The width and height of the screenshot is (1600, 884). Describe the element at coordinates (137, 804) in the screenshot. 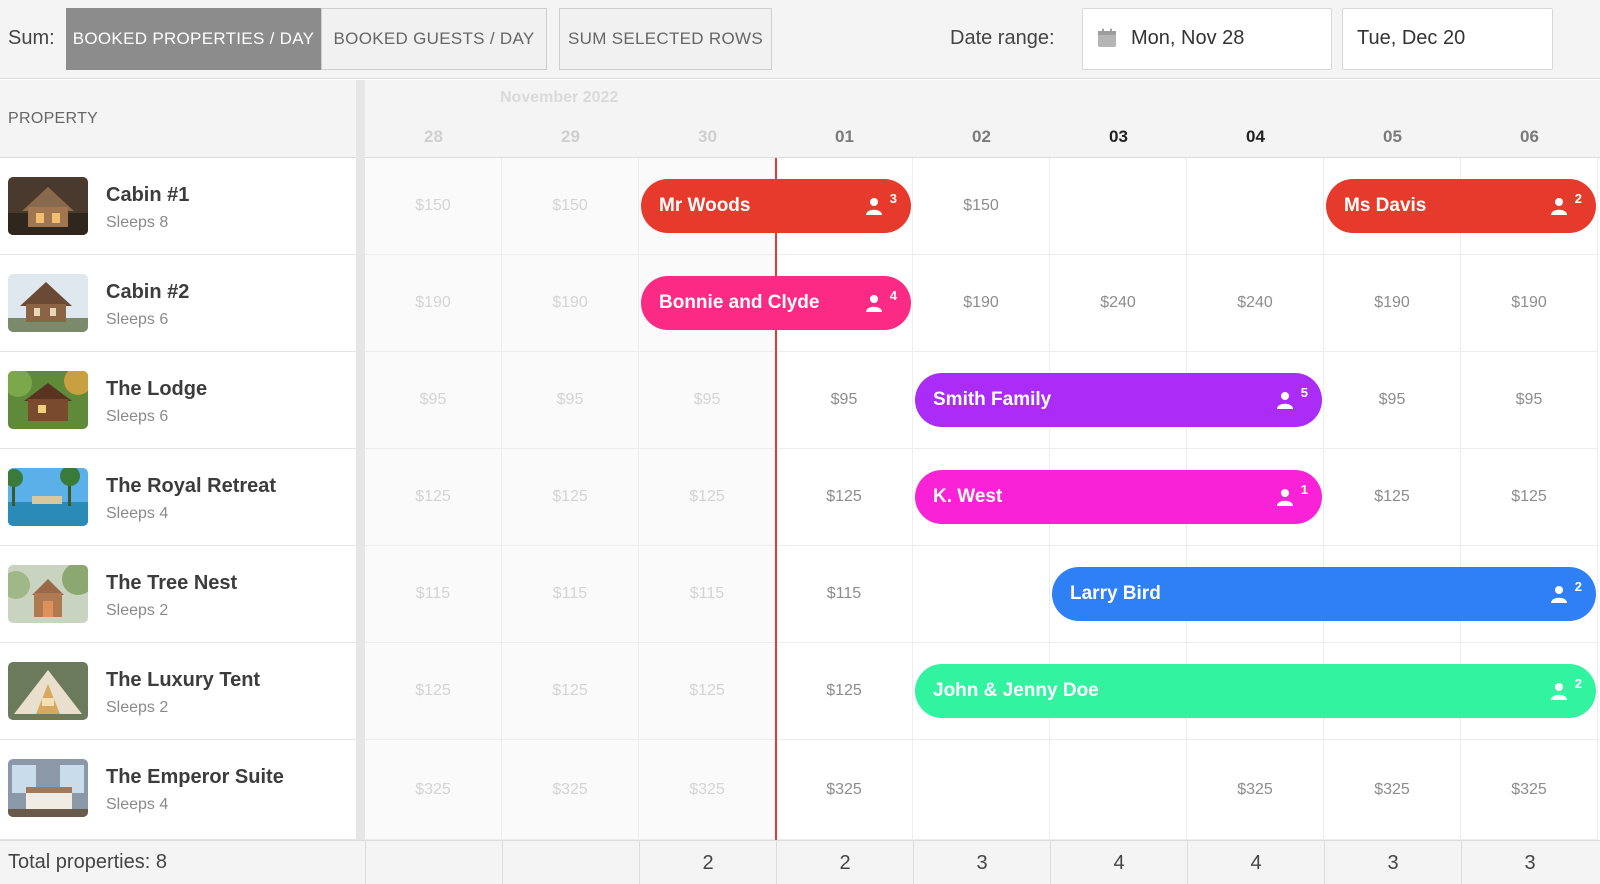

I see `property-sleeps: Sleeps 4` at that location.